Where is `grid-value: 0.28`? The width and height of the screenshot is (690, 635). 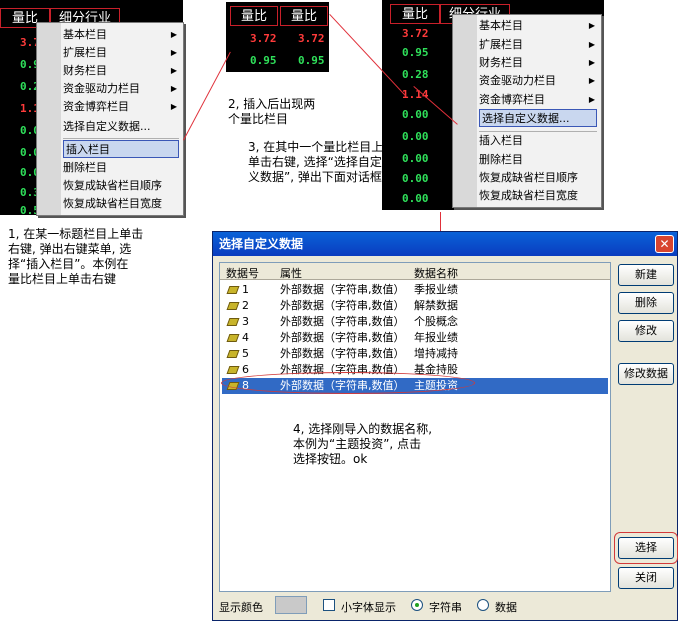 grid-value: 0.28 is located at coordinates (415, 74).